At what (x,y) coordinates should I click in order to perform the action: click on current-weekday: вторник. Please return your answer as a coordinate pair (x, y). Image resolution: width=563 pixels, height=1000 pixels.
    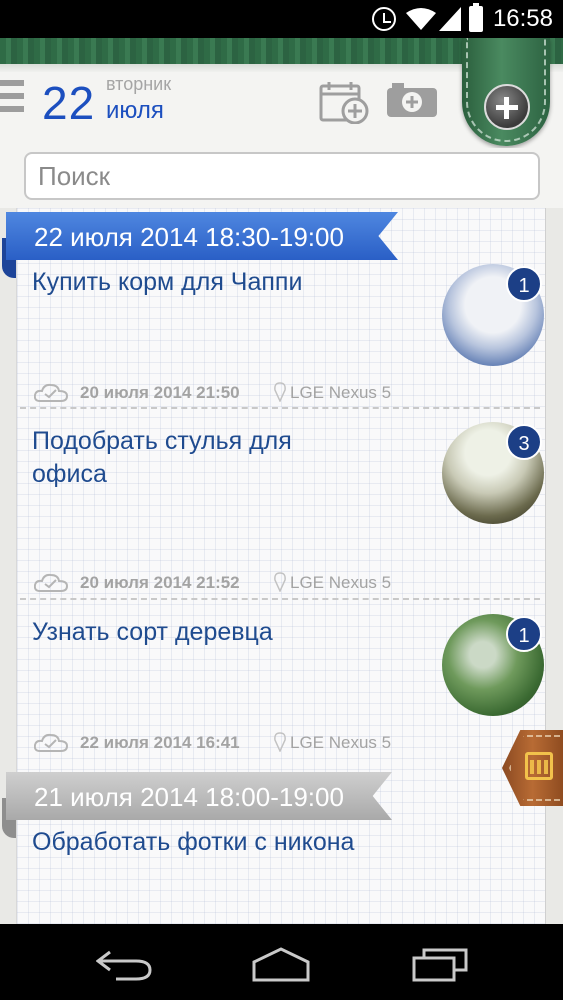
    Looking at the image, I should click on (139, 84).